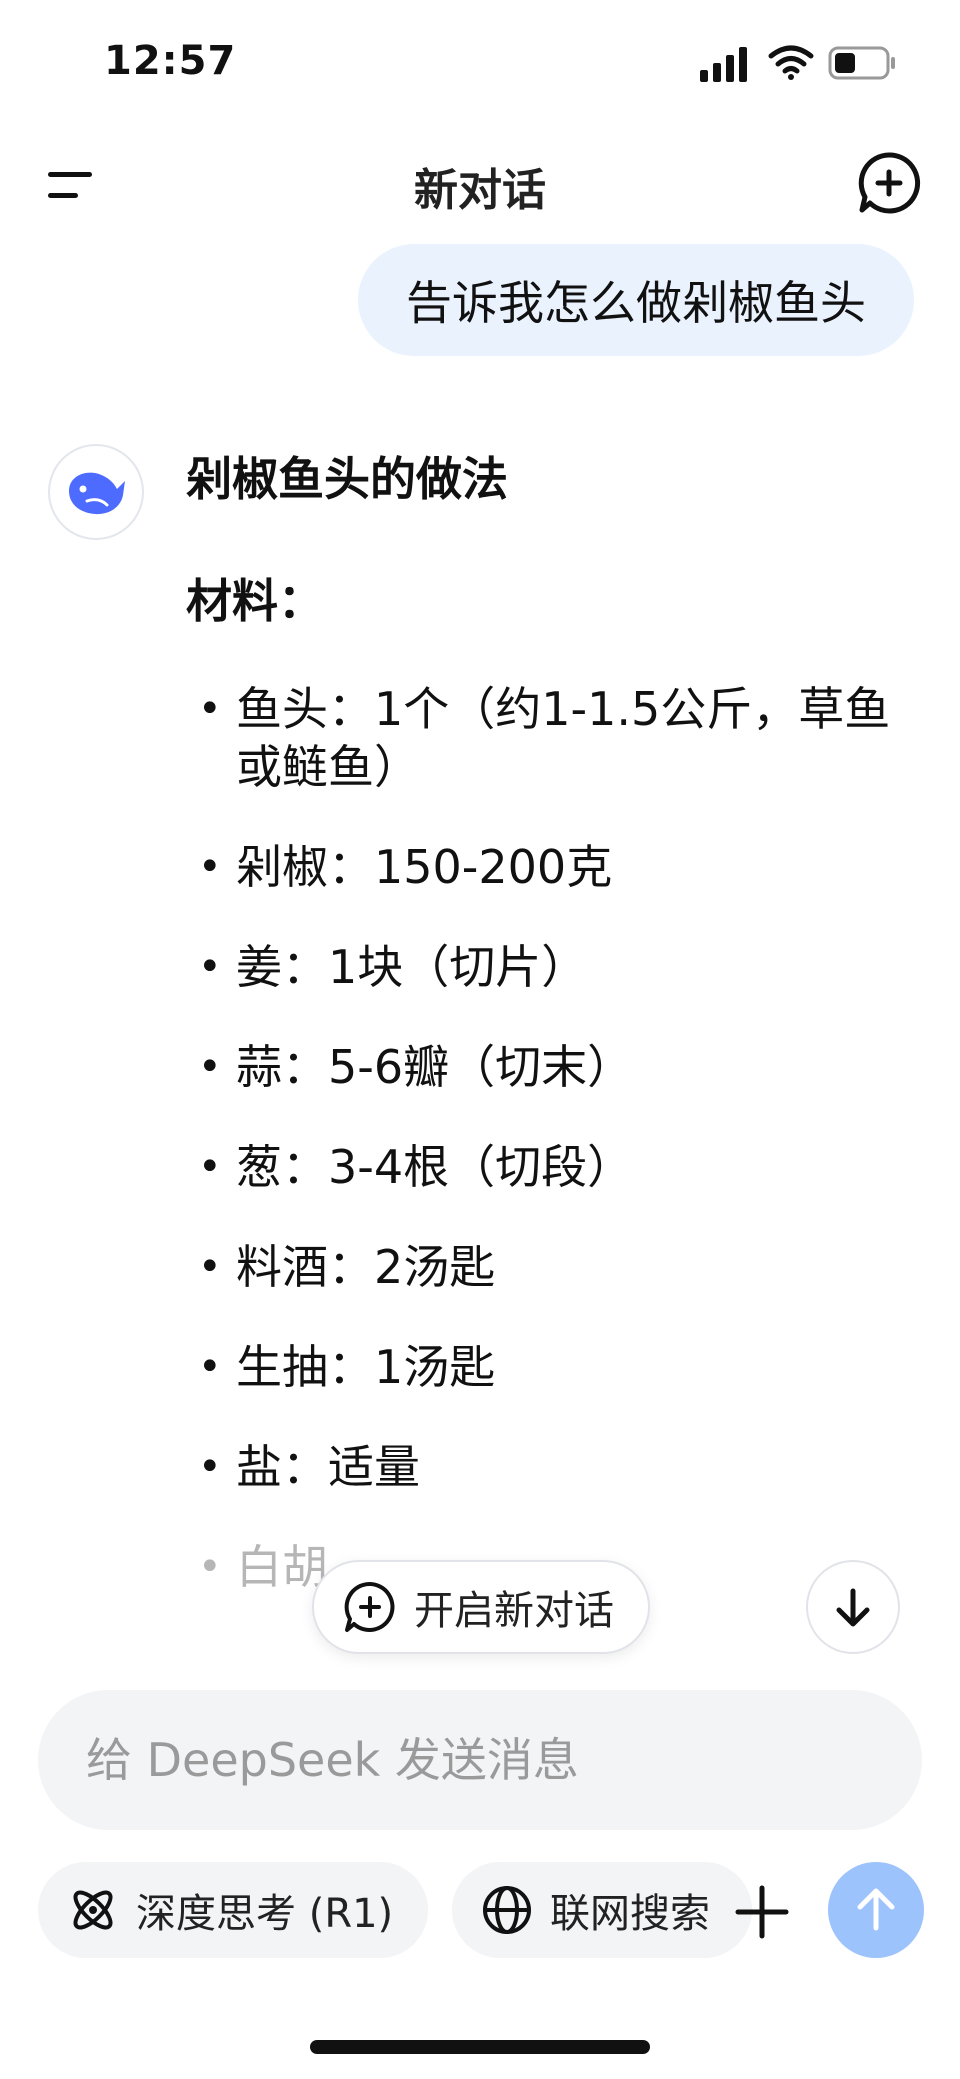 This screenshot has width=960, height=2079. What do you see at coordinates (328, 1467) in the screenshot?
I see `ingredient-text: 盐：适量` at bounding box center [328, 1467].